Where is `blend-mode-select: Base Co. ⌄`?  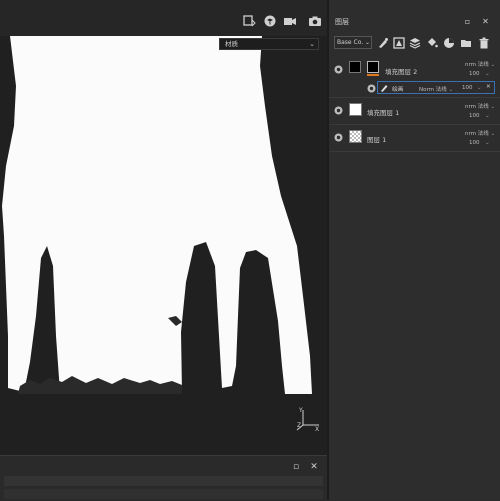 blend-mode-select: Base Co. ⌄ is located at coordinates (353, 42).